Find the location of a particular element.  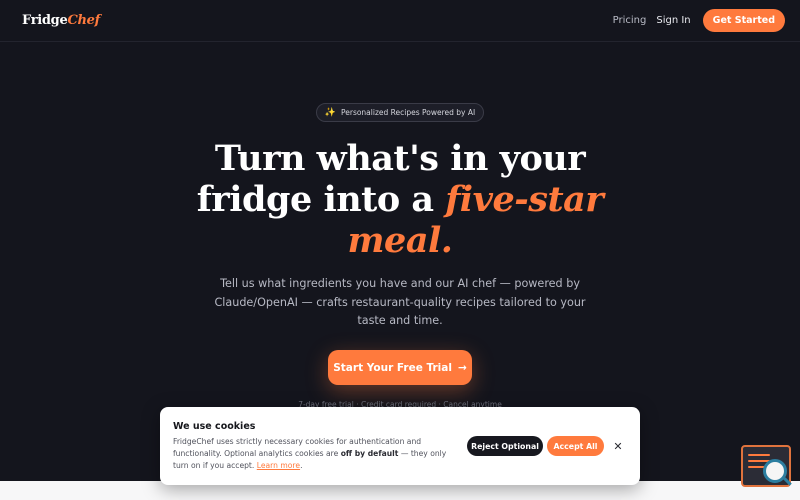

top-nav: Pricing Sign In Get Started is located at coordinates (699, 20).